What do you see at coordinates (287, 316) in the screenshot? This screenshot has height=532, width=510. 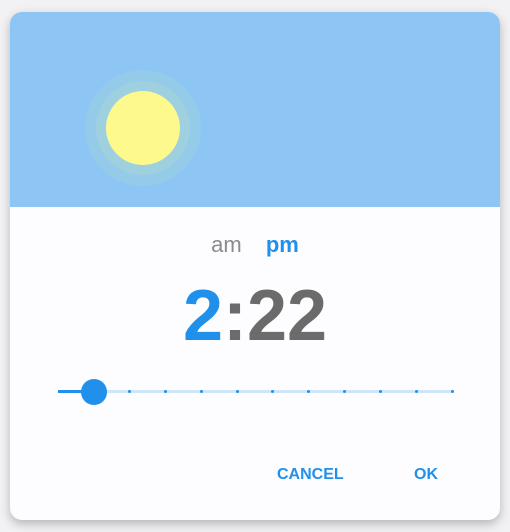 I see `minute-value: 22` at bounding box center [287, 316].